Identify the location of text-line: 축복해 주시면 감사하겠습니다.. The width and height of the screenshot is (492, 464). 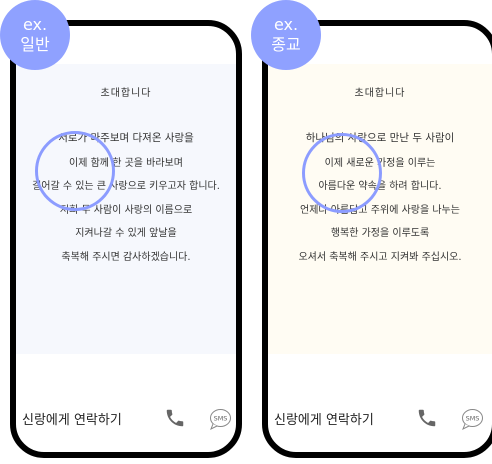
(126, 257).